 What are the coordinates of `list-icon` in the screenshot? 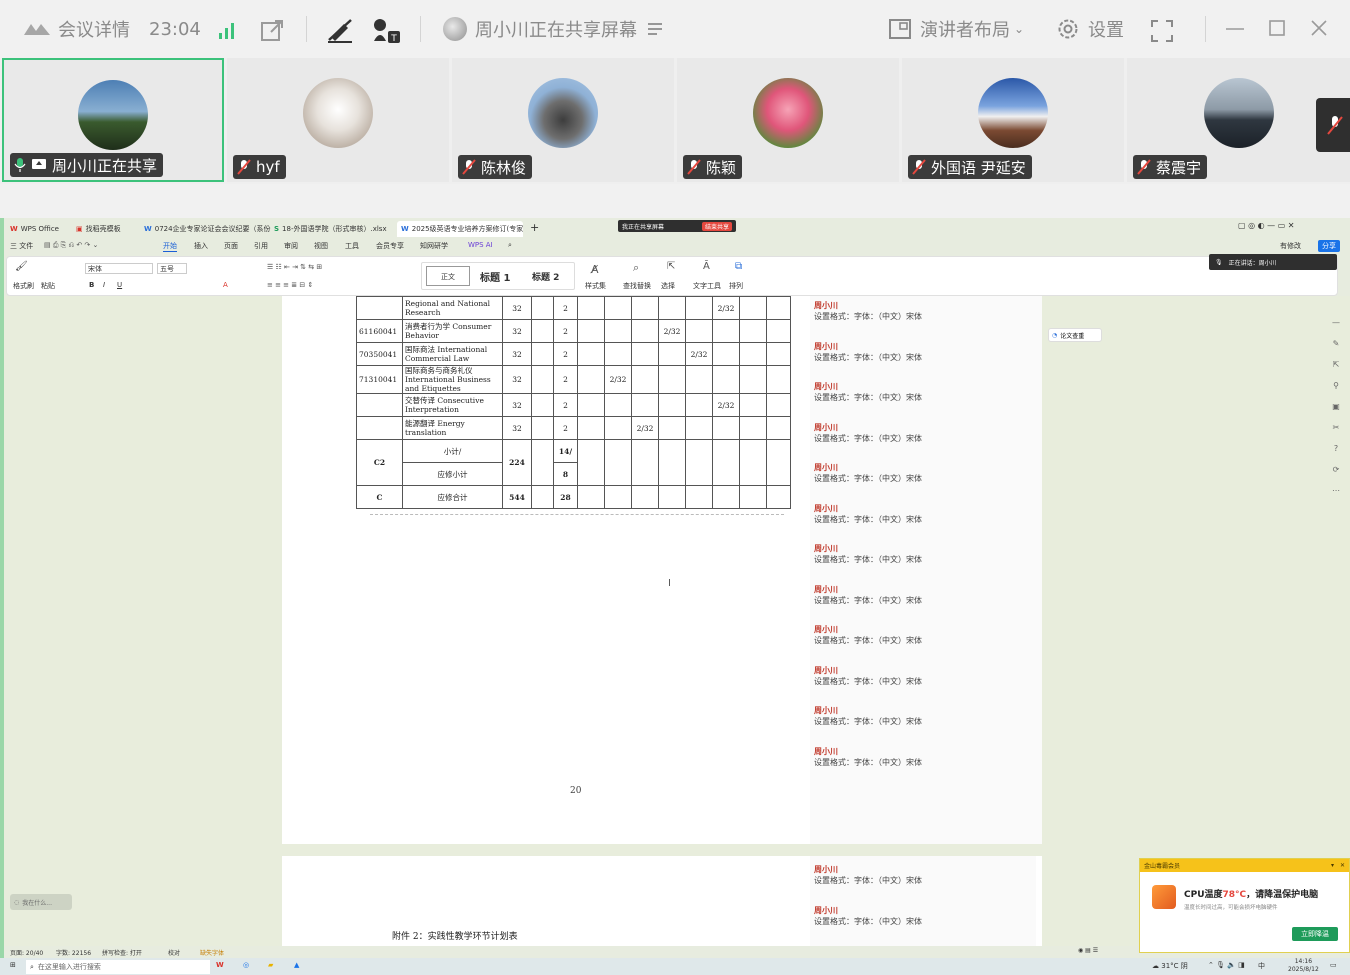 It's located at (655, 29).